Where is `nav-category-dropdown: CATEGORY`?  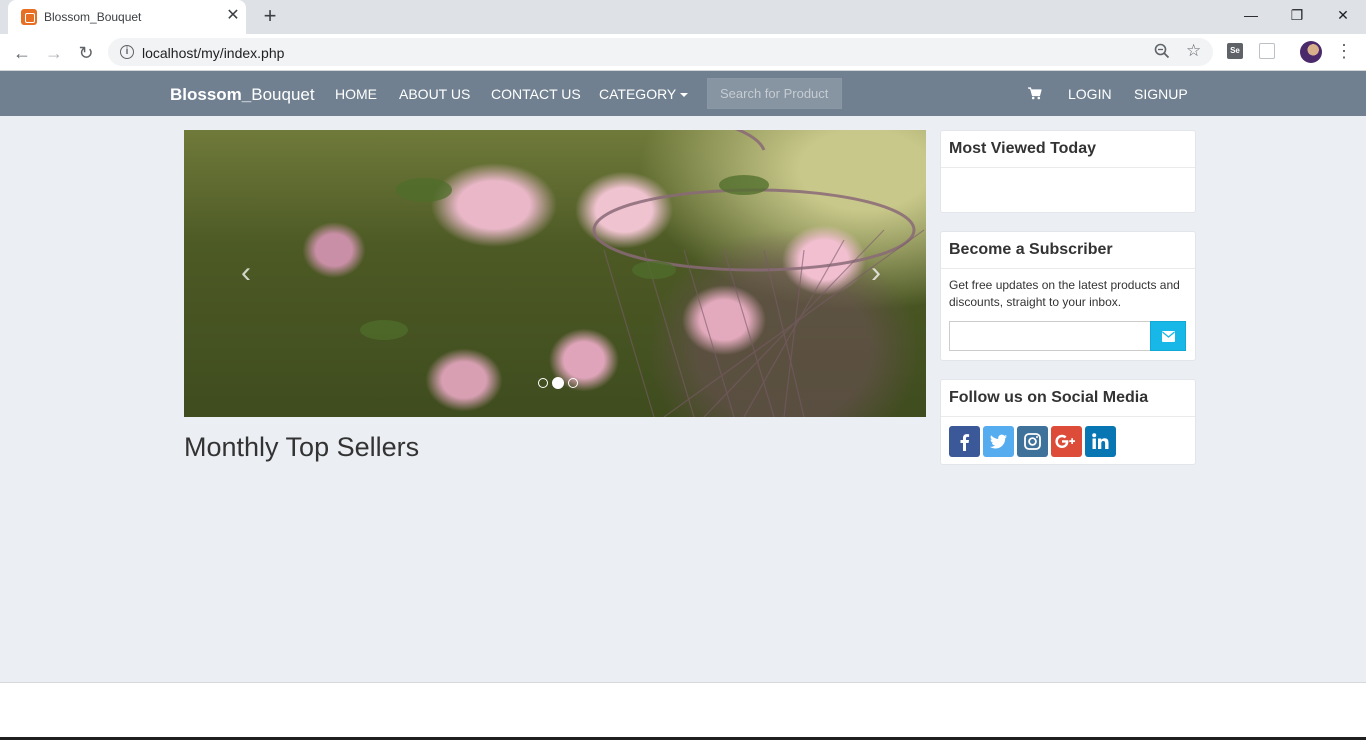 nav-category-dropdown: CATEGORY is located at coordinates (644, 94).